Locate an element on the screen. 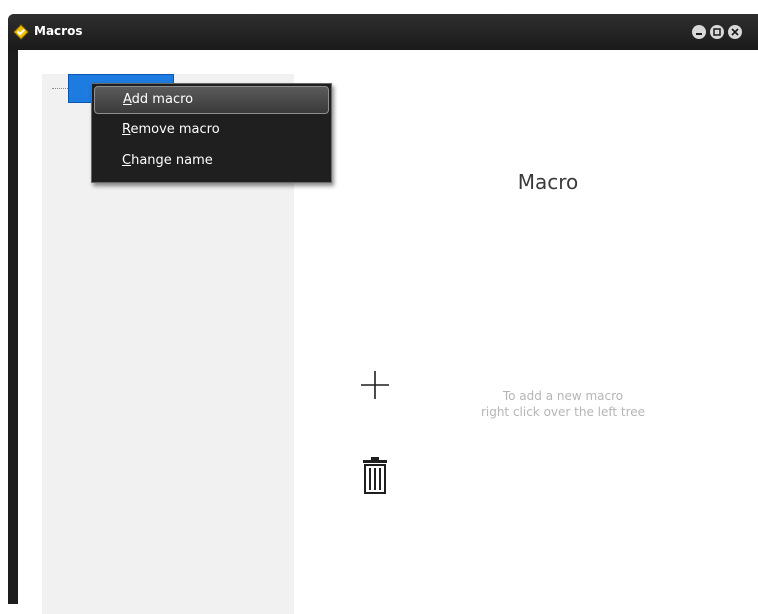 The width and height of the screenshot is (758, 614). close-icon is located at coordinates (735, 32).